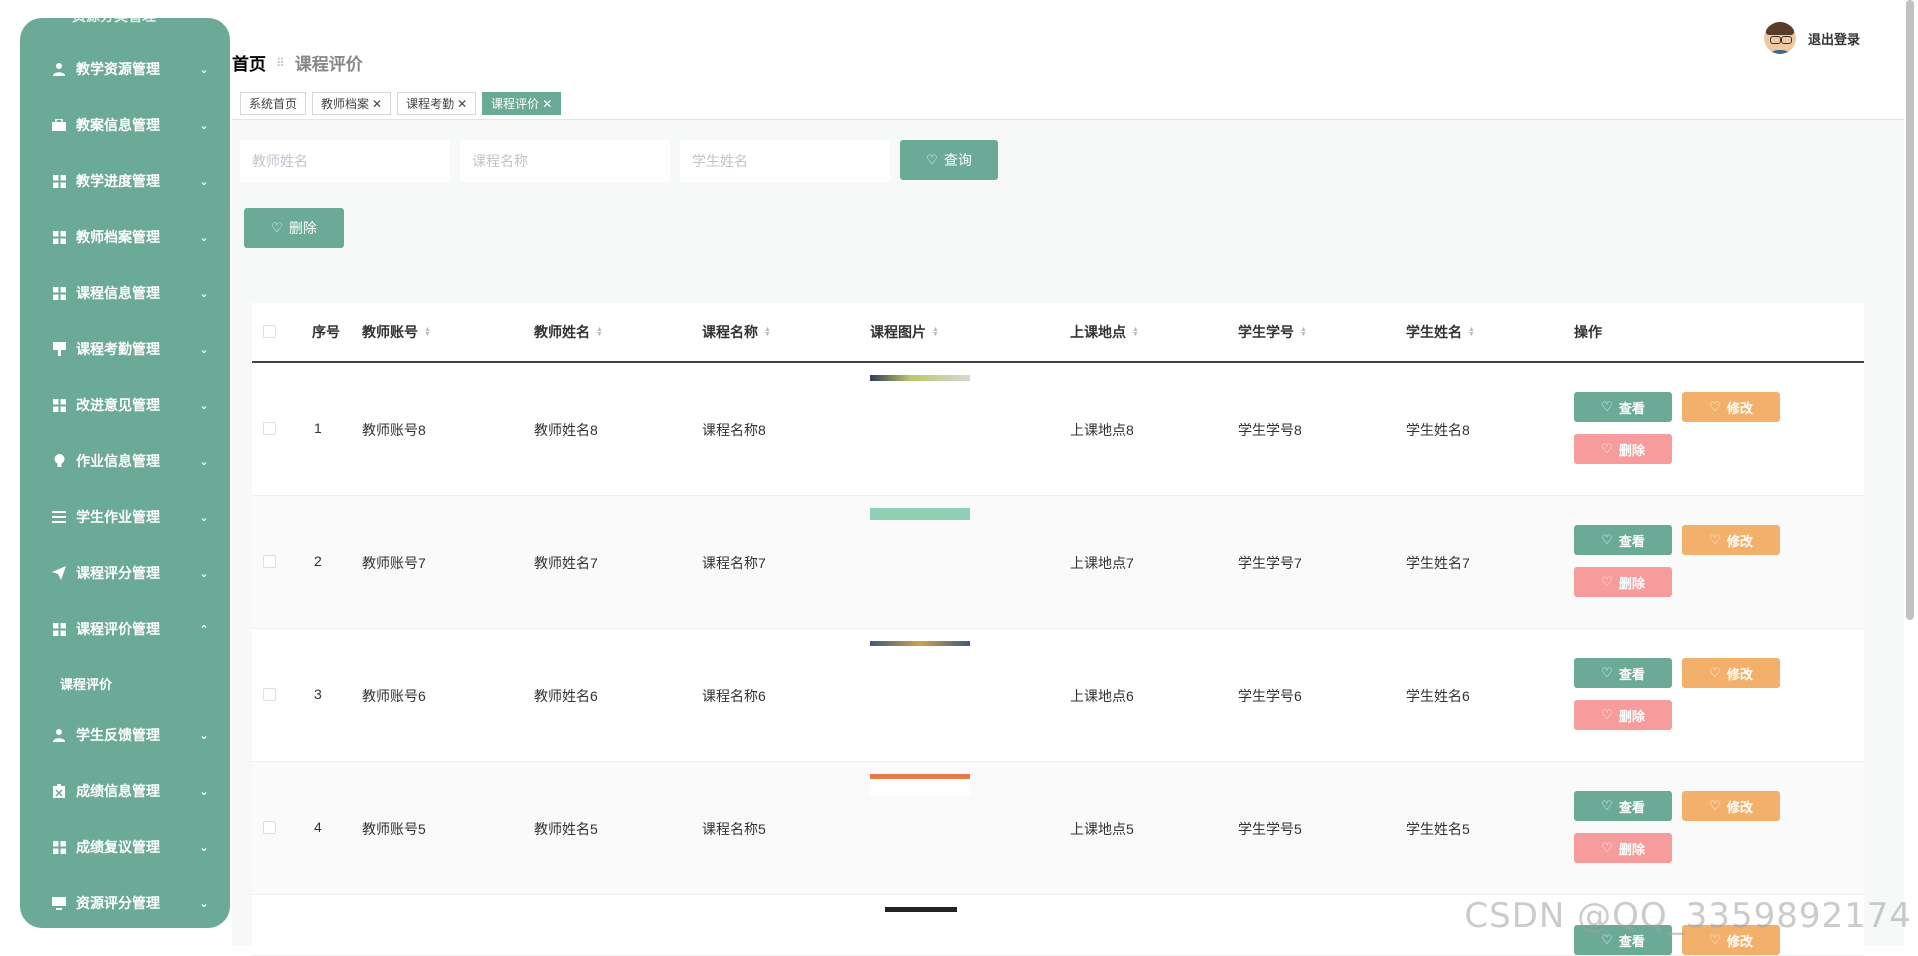  Describe the element at coordinates (1104, 332) in the screenshot. I see `column-header-location: 上课地点 ▲ ▼` at that location.